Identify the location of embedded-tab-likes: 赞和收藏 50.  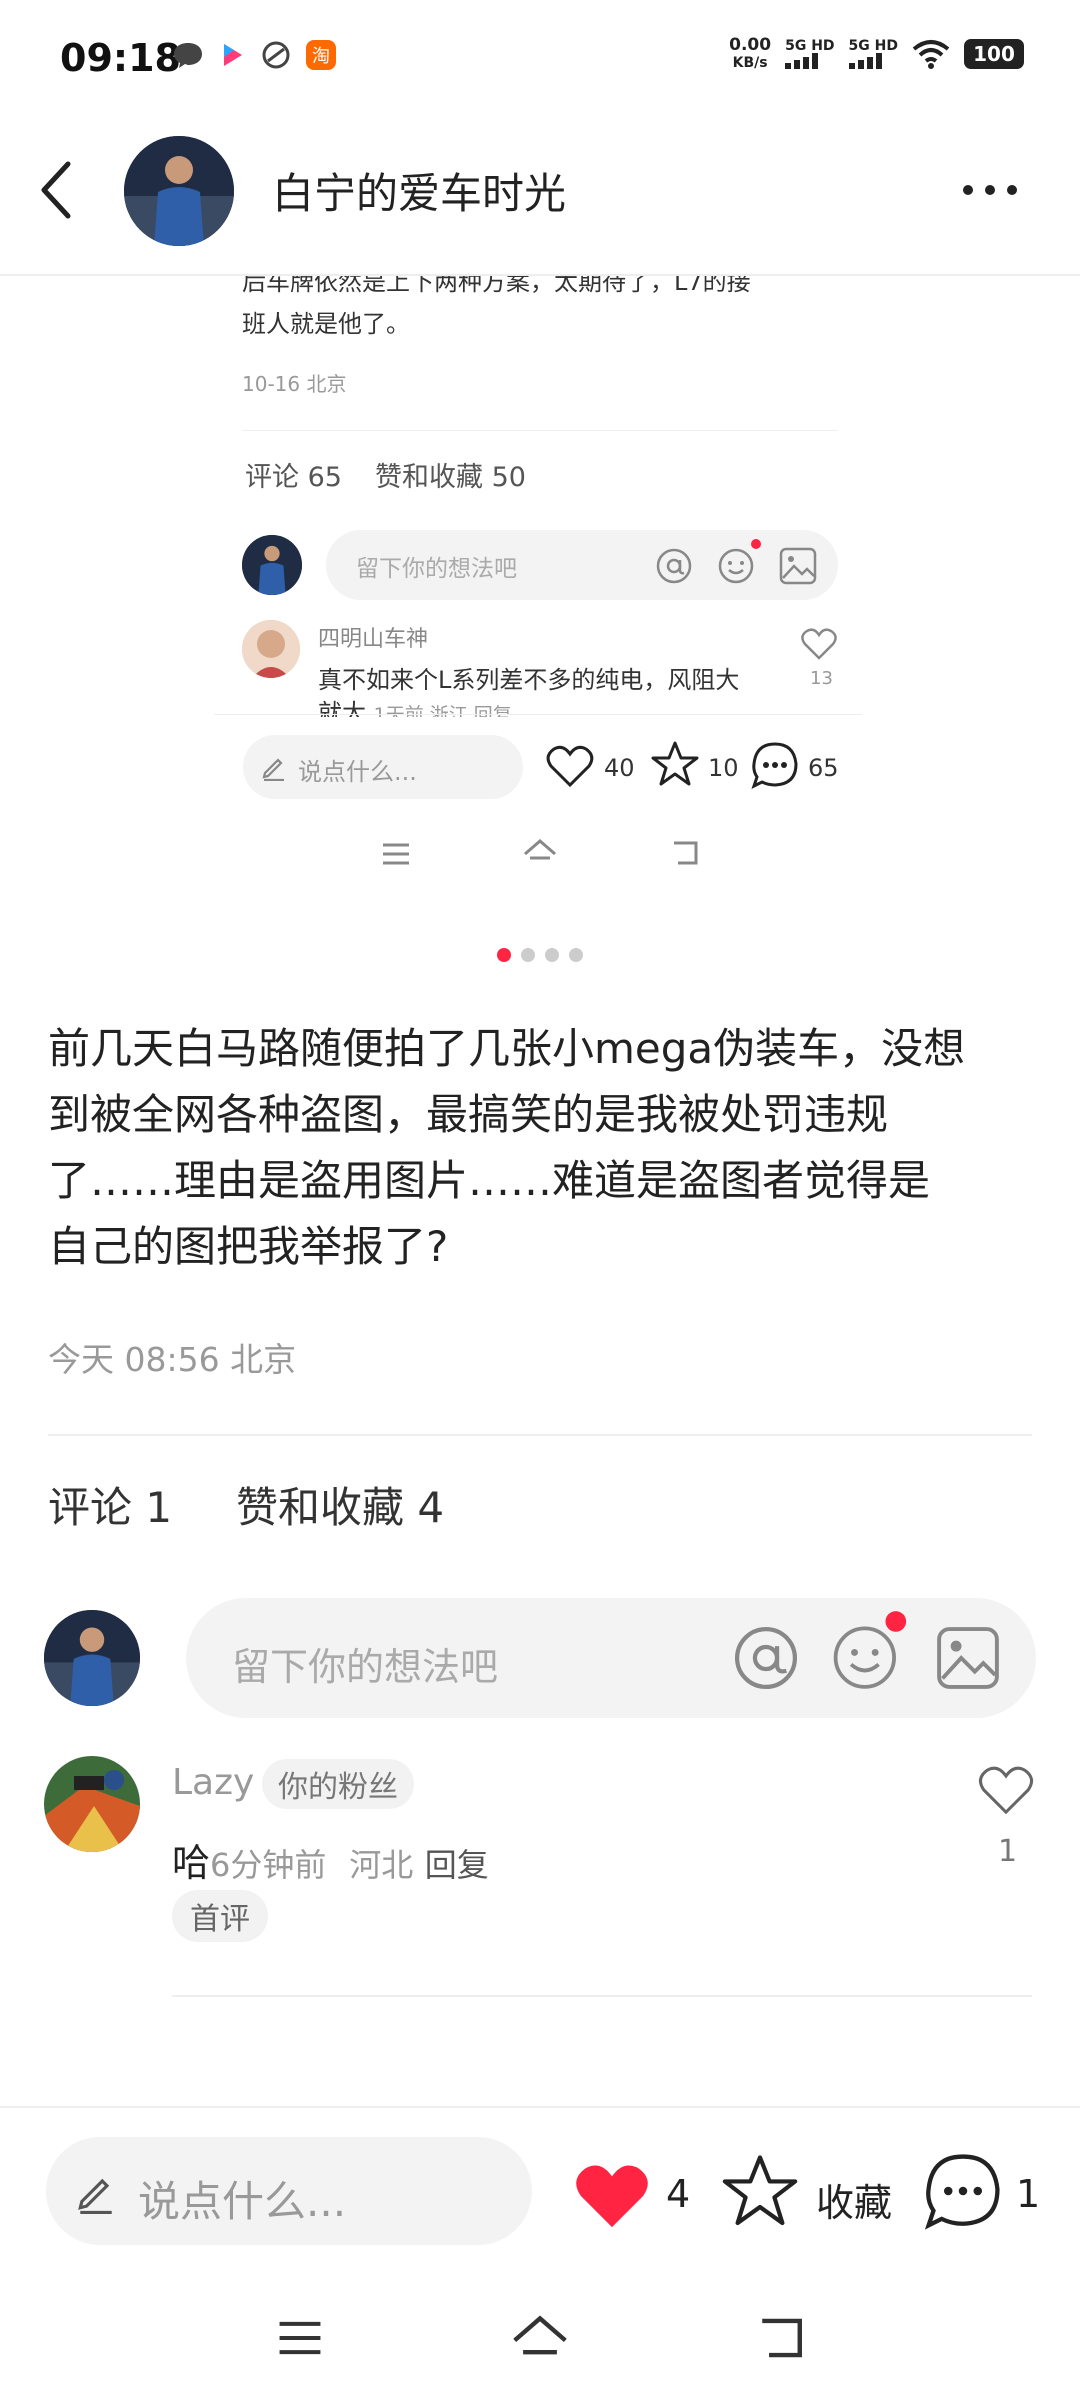
(450, 477).